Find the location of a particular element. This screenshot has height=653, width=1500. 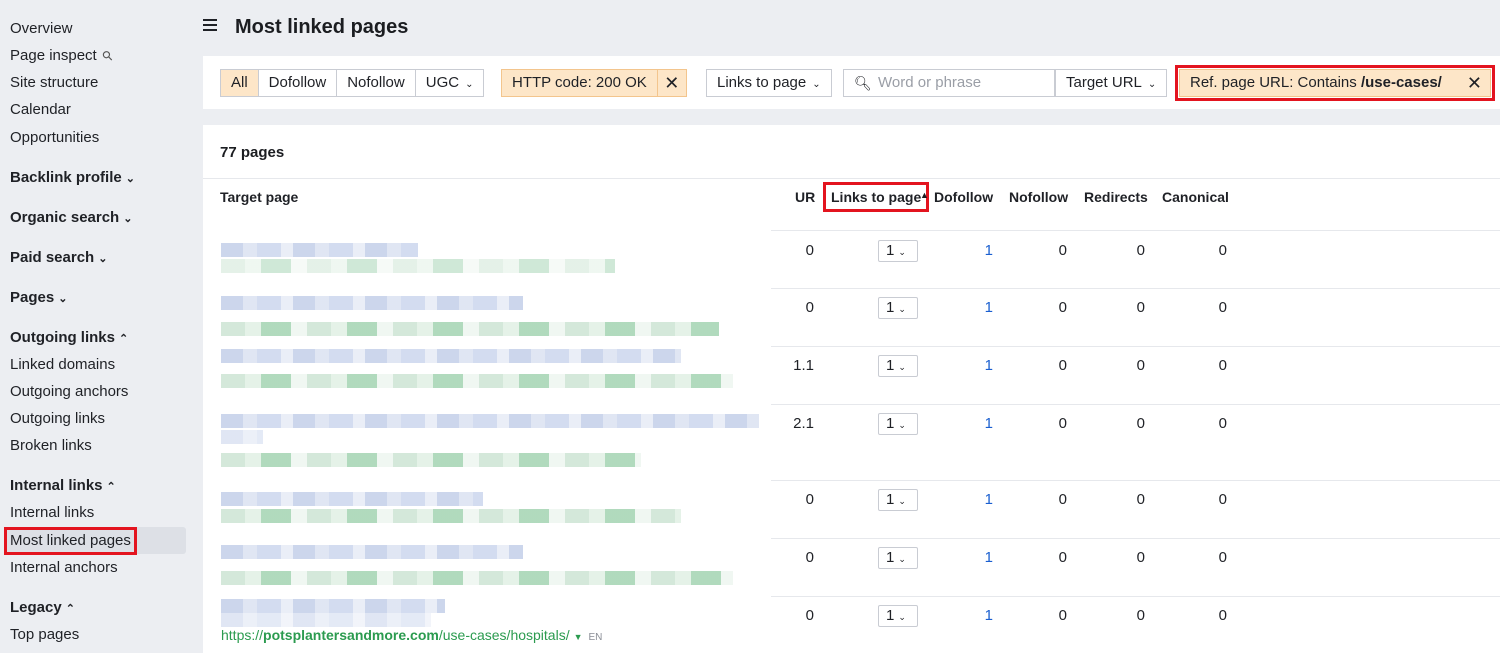

http-code-filter: HTTP code: 200 OK ✕ is located at coordinates (594, 83).